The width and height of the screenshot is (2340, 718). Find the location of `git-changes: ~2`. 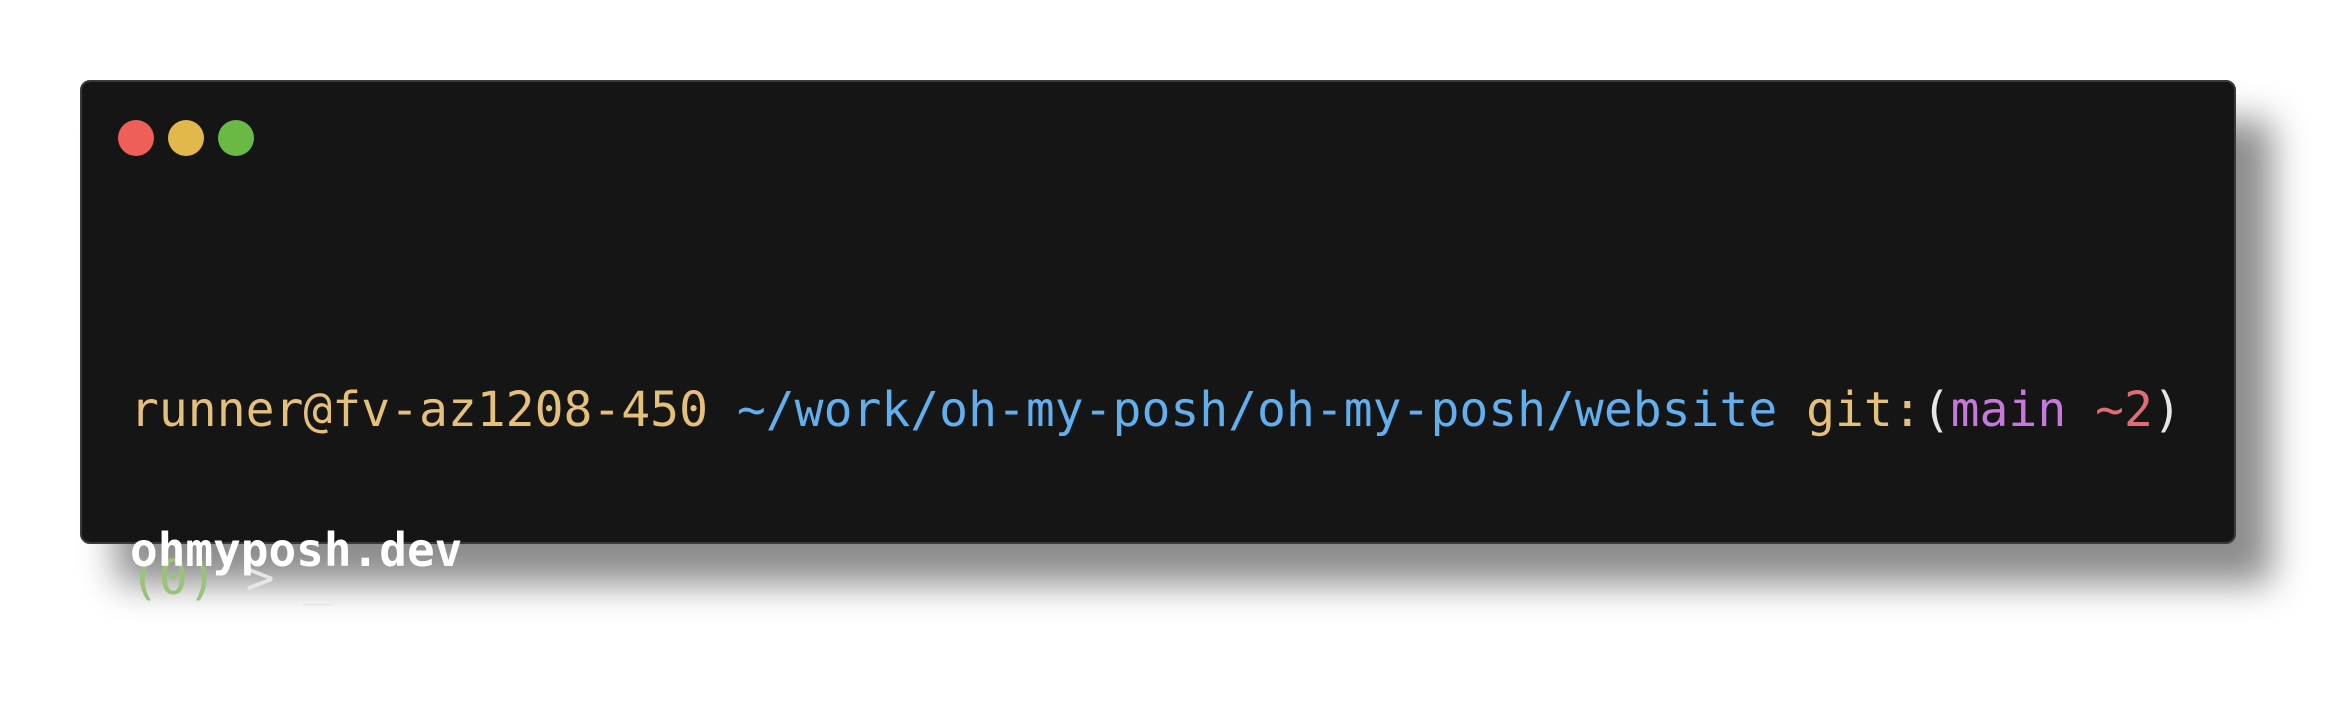

git-changes: ~2 is located at coordinates (2124, 410).